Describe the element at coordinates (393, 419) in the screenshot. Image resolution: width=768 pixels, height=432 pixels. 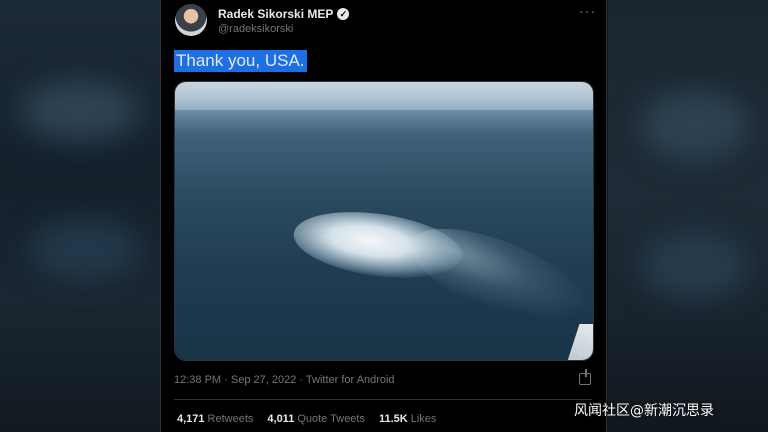
I see `likes-count: 11.5K` at that location.